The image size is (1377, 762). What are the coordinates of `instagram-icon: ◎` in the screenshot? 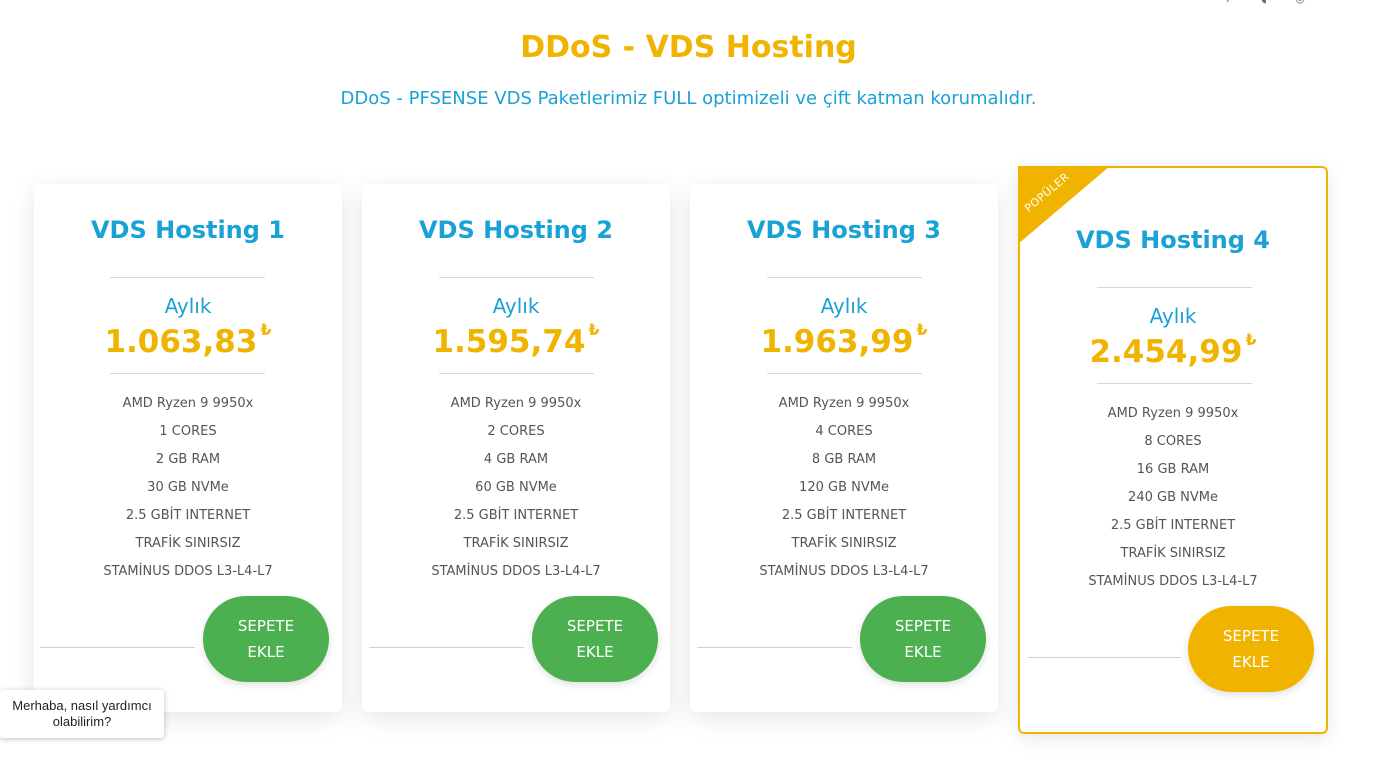 It's located at (1300, 2).